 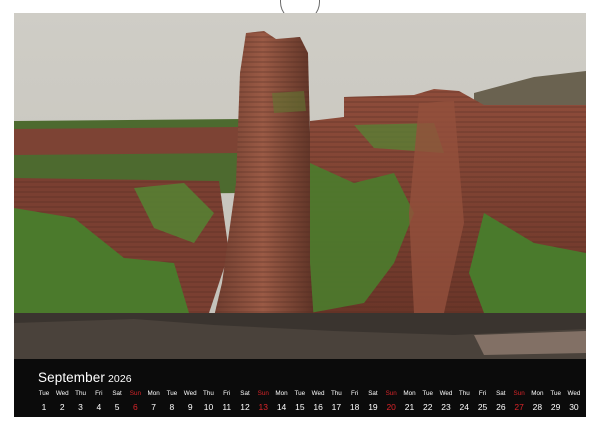 I want to click on day-cell: Tue 15, so click(x=300, y=401).